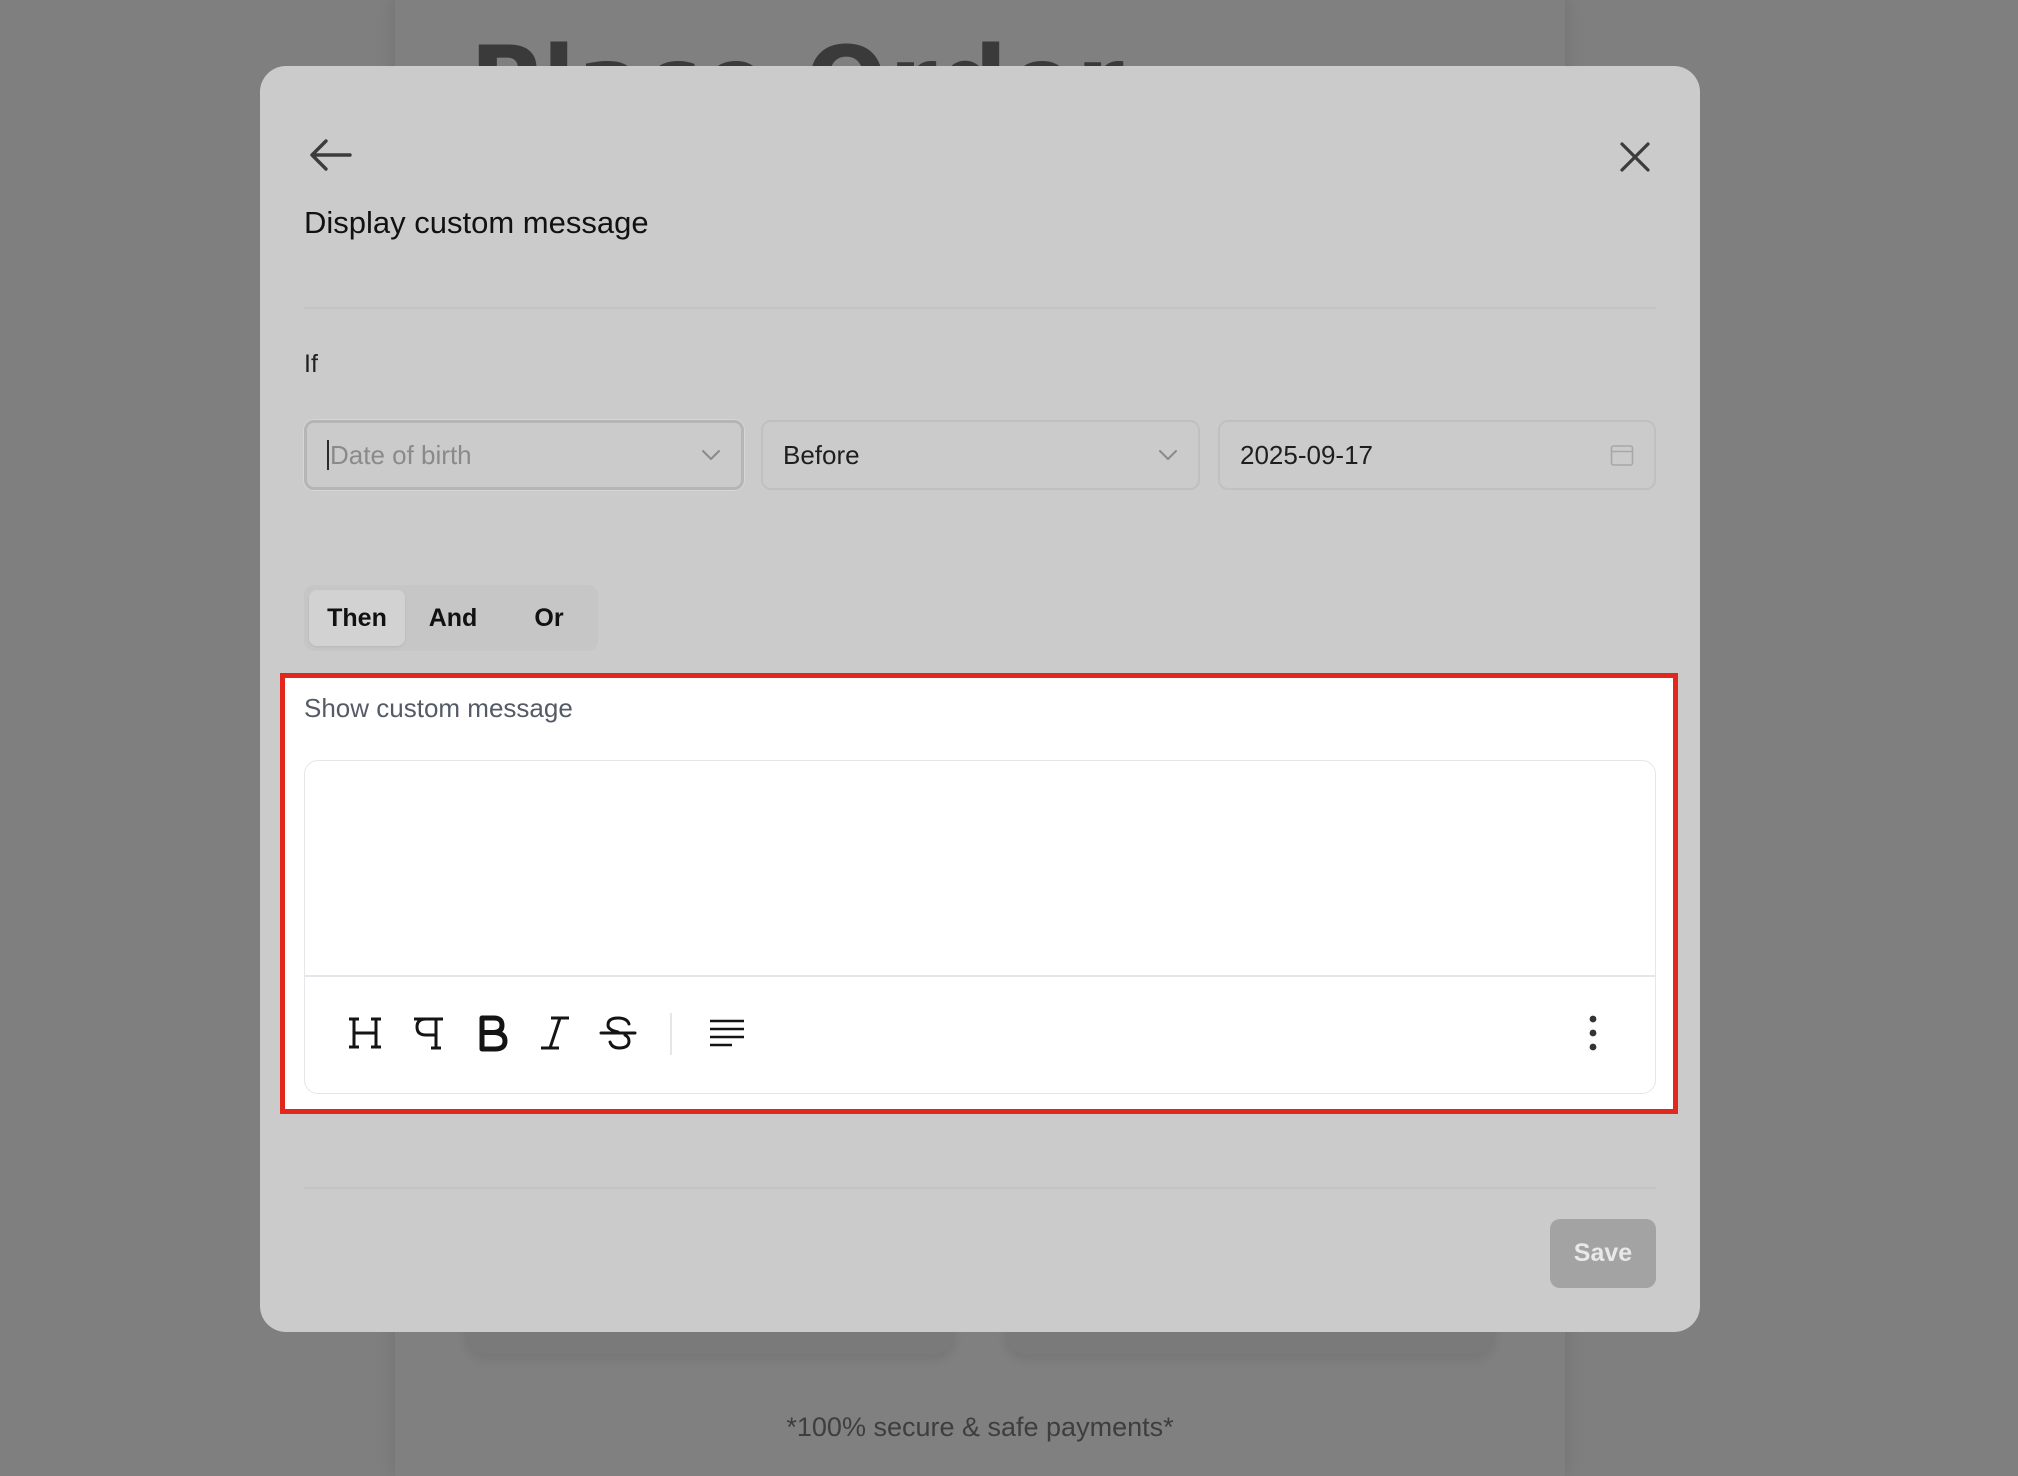 The height and width of the screenshot is (1476, 2018). What do you see at coordinates (476, 222) in the screenshot?
I see `modal-title: Display custom message` at bounding box center [476, 222].